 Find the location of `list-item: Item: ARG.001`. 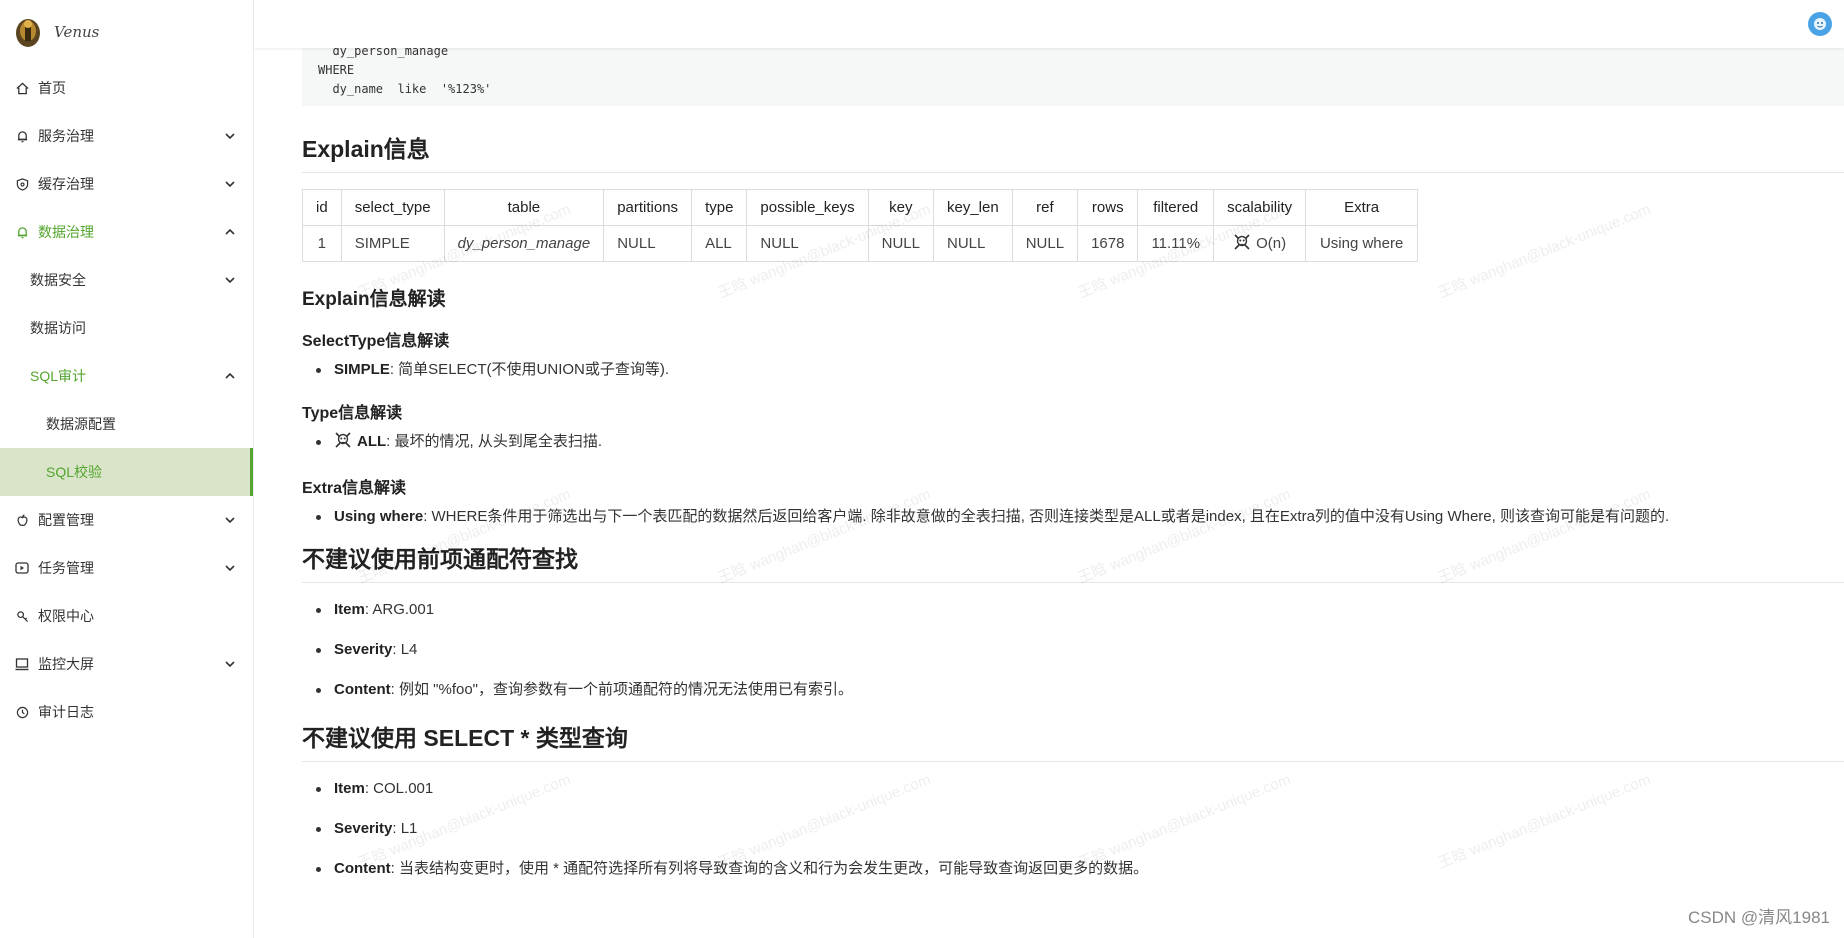

list-item: Item: ARG.001 is located at coordinates (1073, 610).